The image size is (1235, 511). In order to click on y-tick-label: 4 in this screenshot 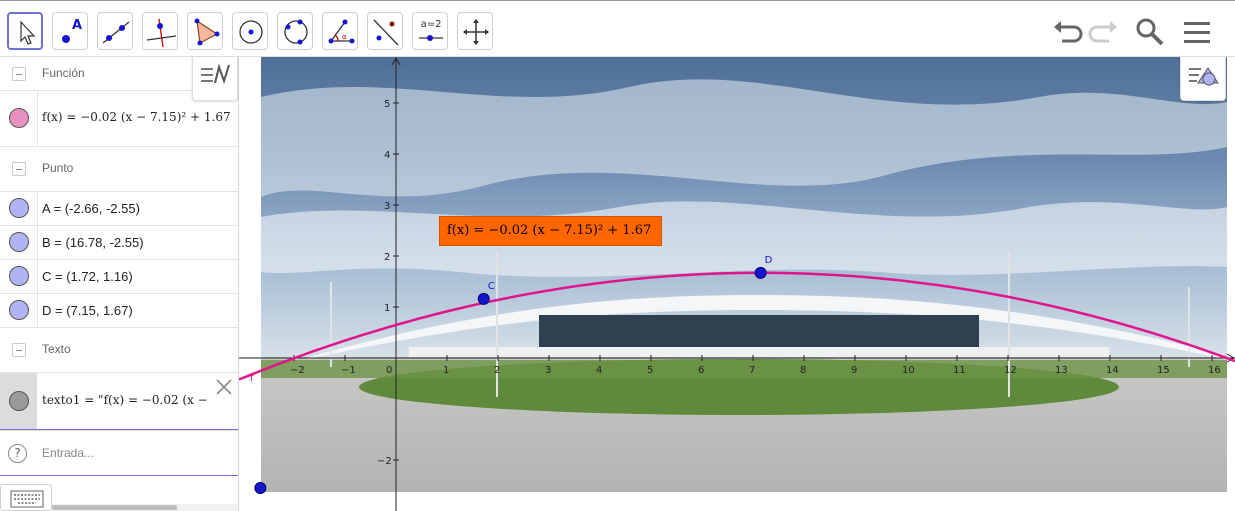, I will do `click(387, 155)`.